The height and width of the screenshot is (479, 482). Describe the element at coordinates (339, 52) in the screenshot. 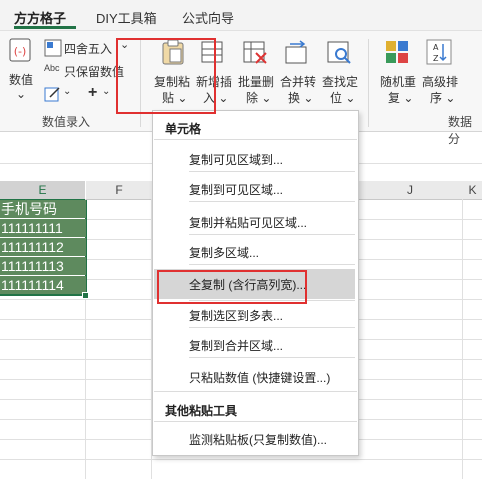

I see `find-icon` at that location.